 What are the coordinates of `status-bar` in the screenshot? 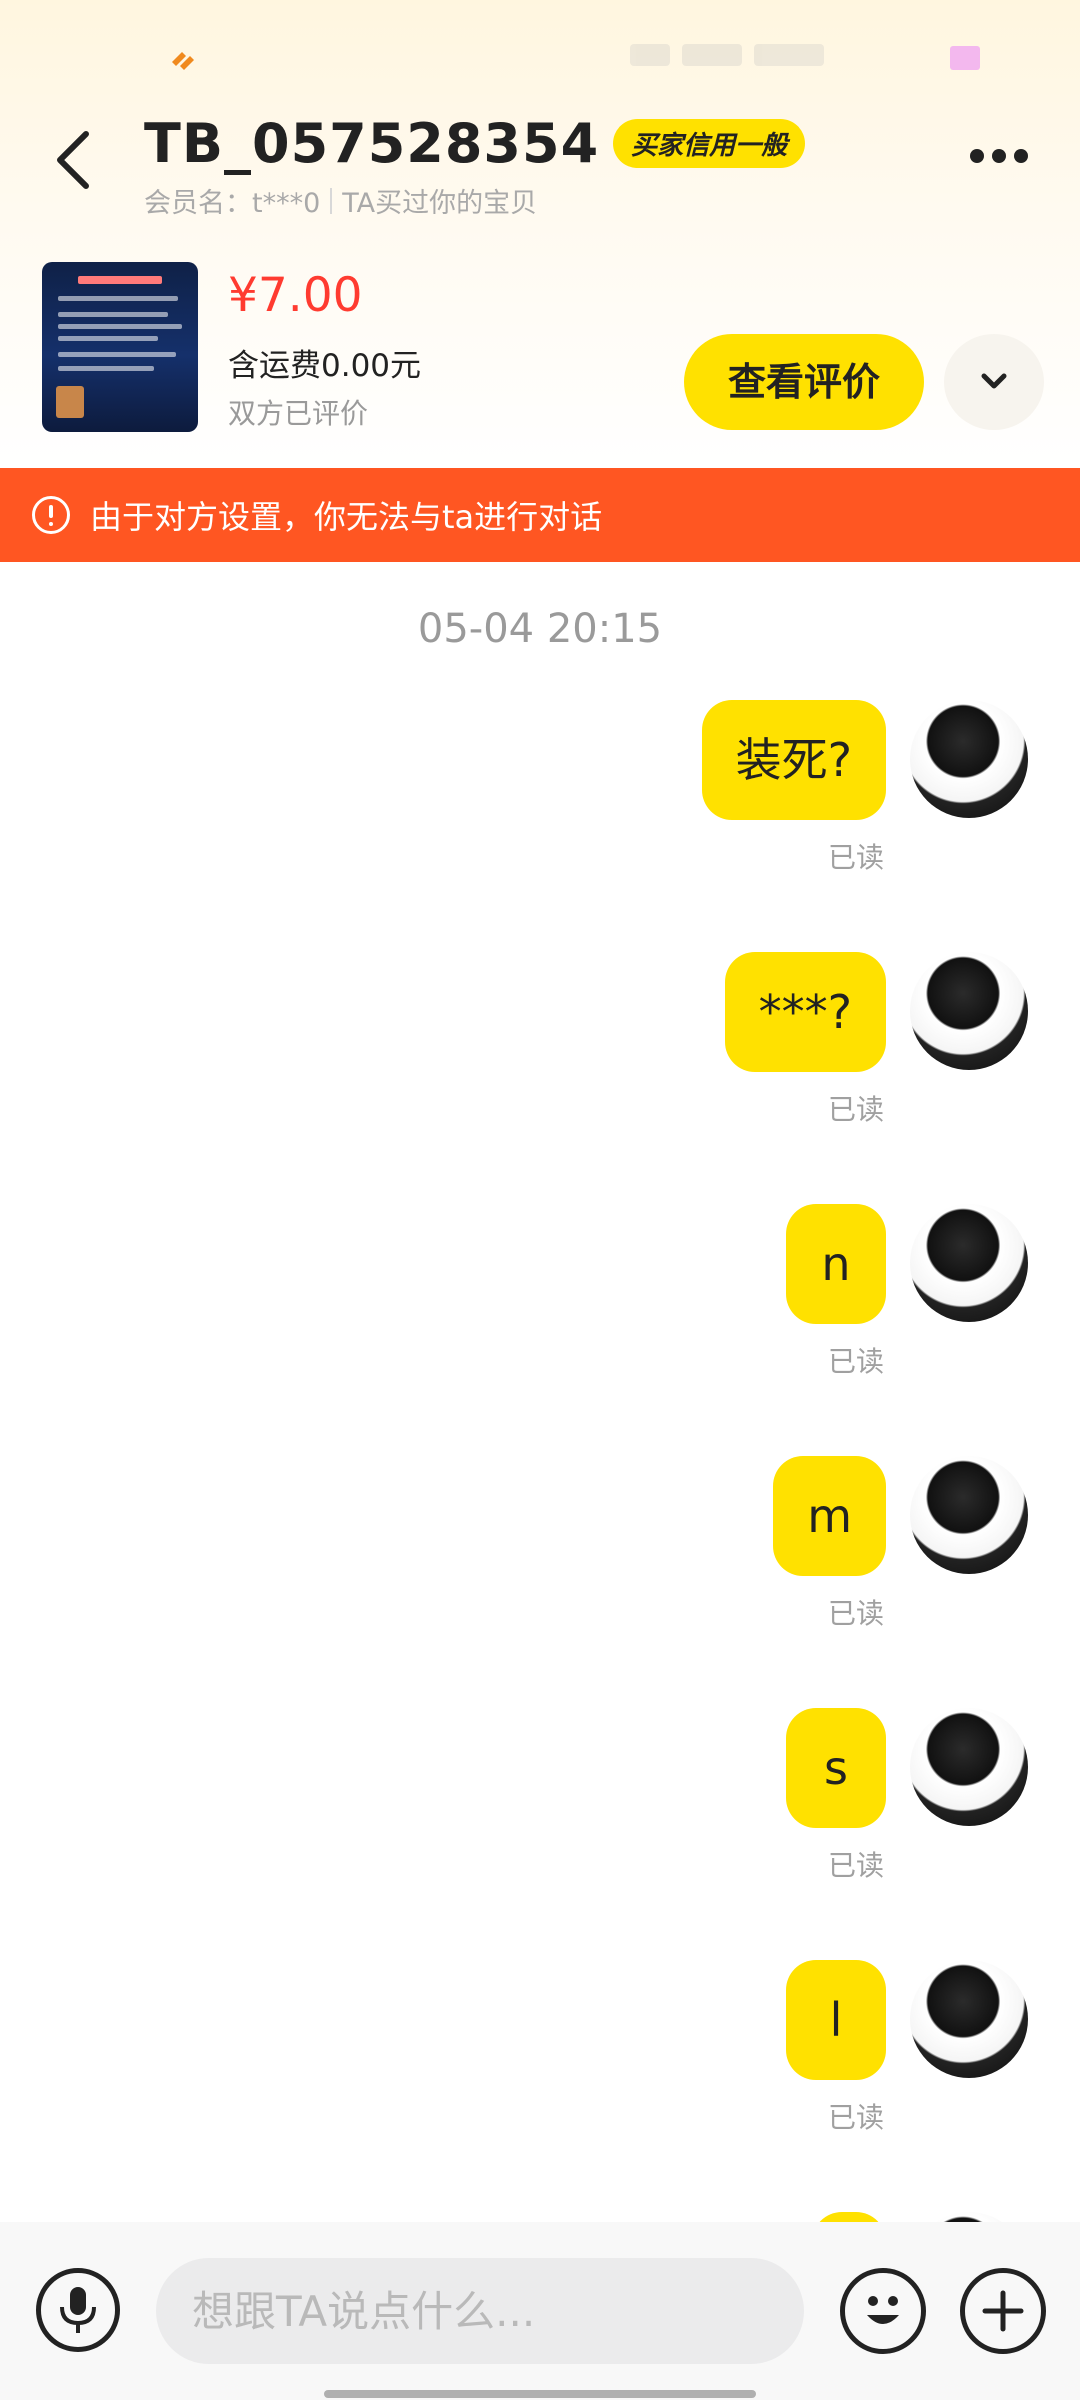 It's located at (540, 55).